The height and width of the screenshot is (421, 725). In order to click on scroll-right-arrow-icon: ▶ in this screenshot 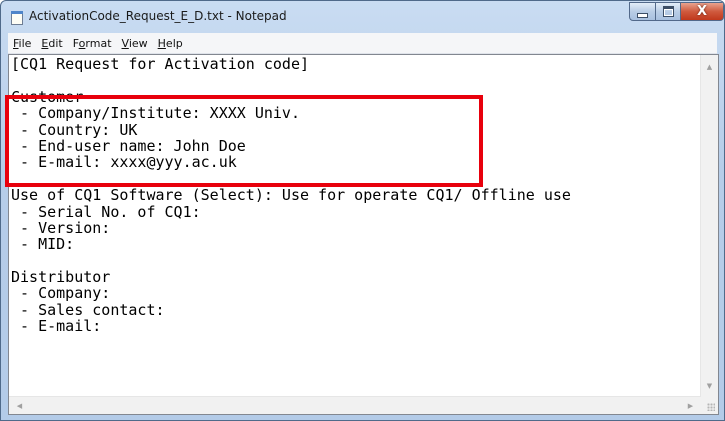, I will do `click(690, 405)`.